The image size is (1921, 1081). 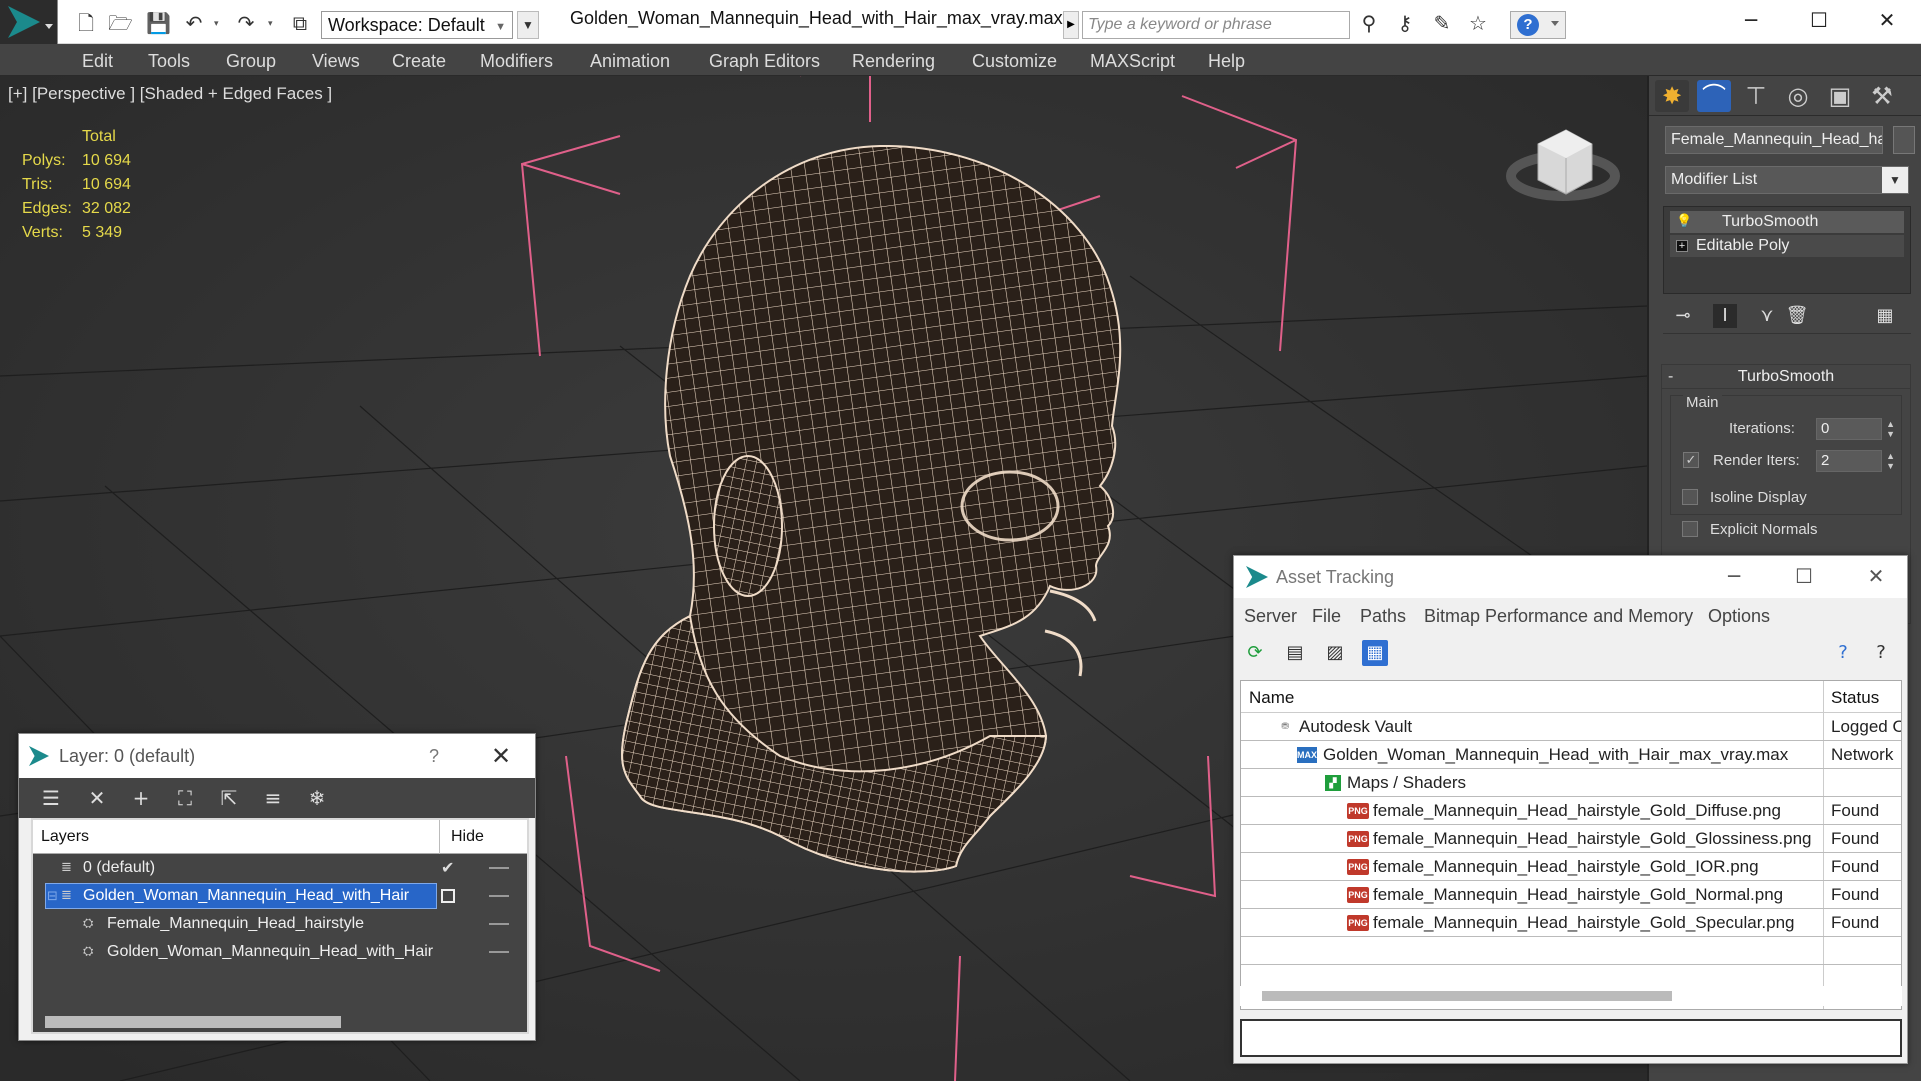 What do you see at coordinates (1797, 316) in the screenshot?
I see `remove-modifier-icon: 🗑` at bounding box center [1797, 316].